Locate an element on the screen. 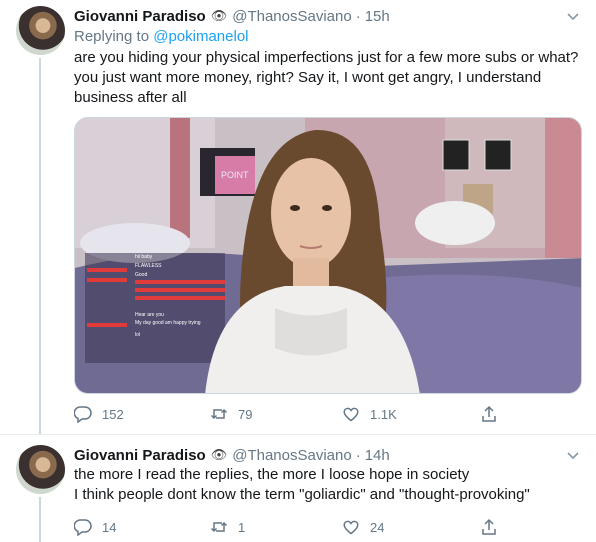  retweet-button: 79 is located at coordinates (231, 414).